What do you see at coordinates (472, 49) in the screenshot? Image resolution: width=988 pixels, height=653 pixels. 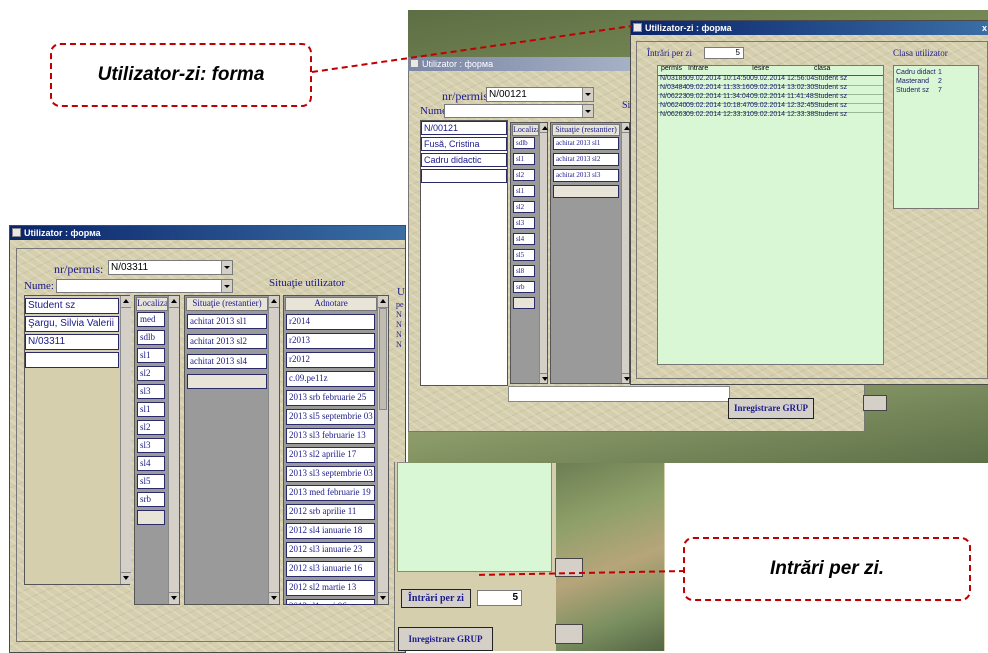 I see `callout-leader-line-top` at bounding box center [472, 49].